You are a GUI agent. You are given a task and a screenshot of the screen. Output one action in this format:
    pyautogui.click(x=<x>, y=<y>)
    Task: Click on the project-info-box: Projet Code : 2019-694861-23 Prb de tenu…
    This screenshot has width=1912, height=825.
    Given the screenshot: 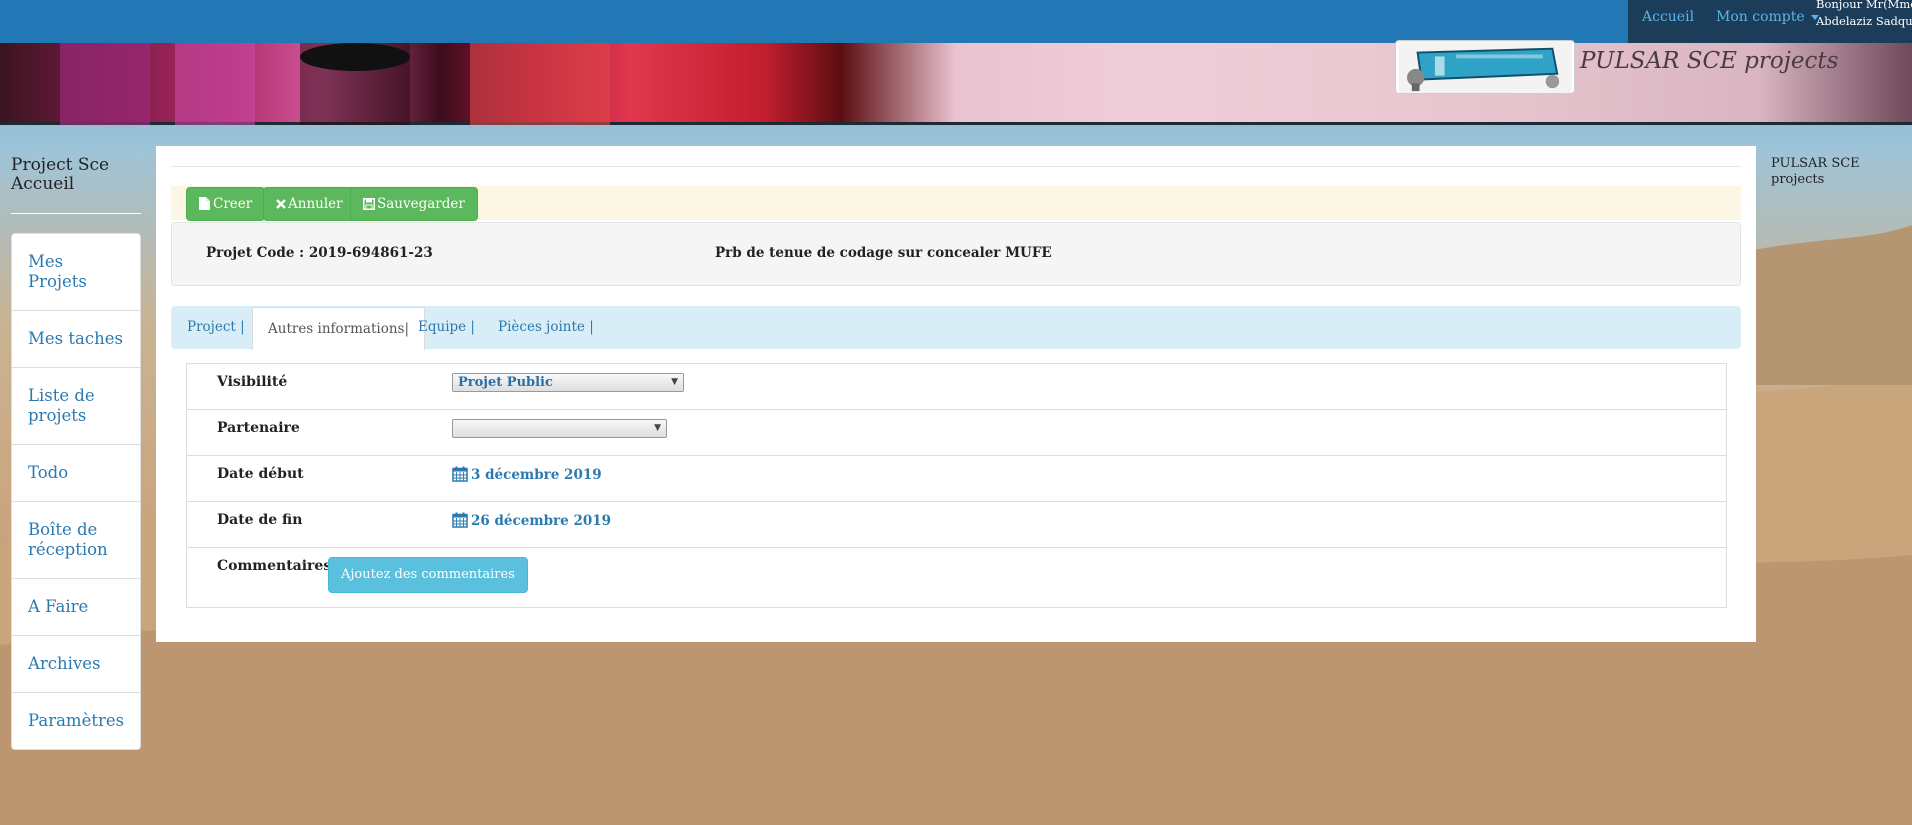 What is the action you would take?
    pyautogui.click(x=956, y=254)
    